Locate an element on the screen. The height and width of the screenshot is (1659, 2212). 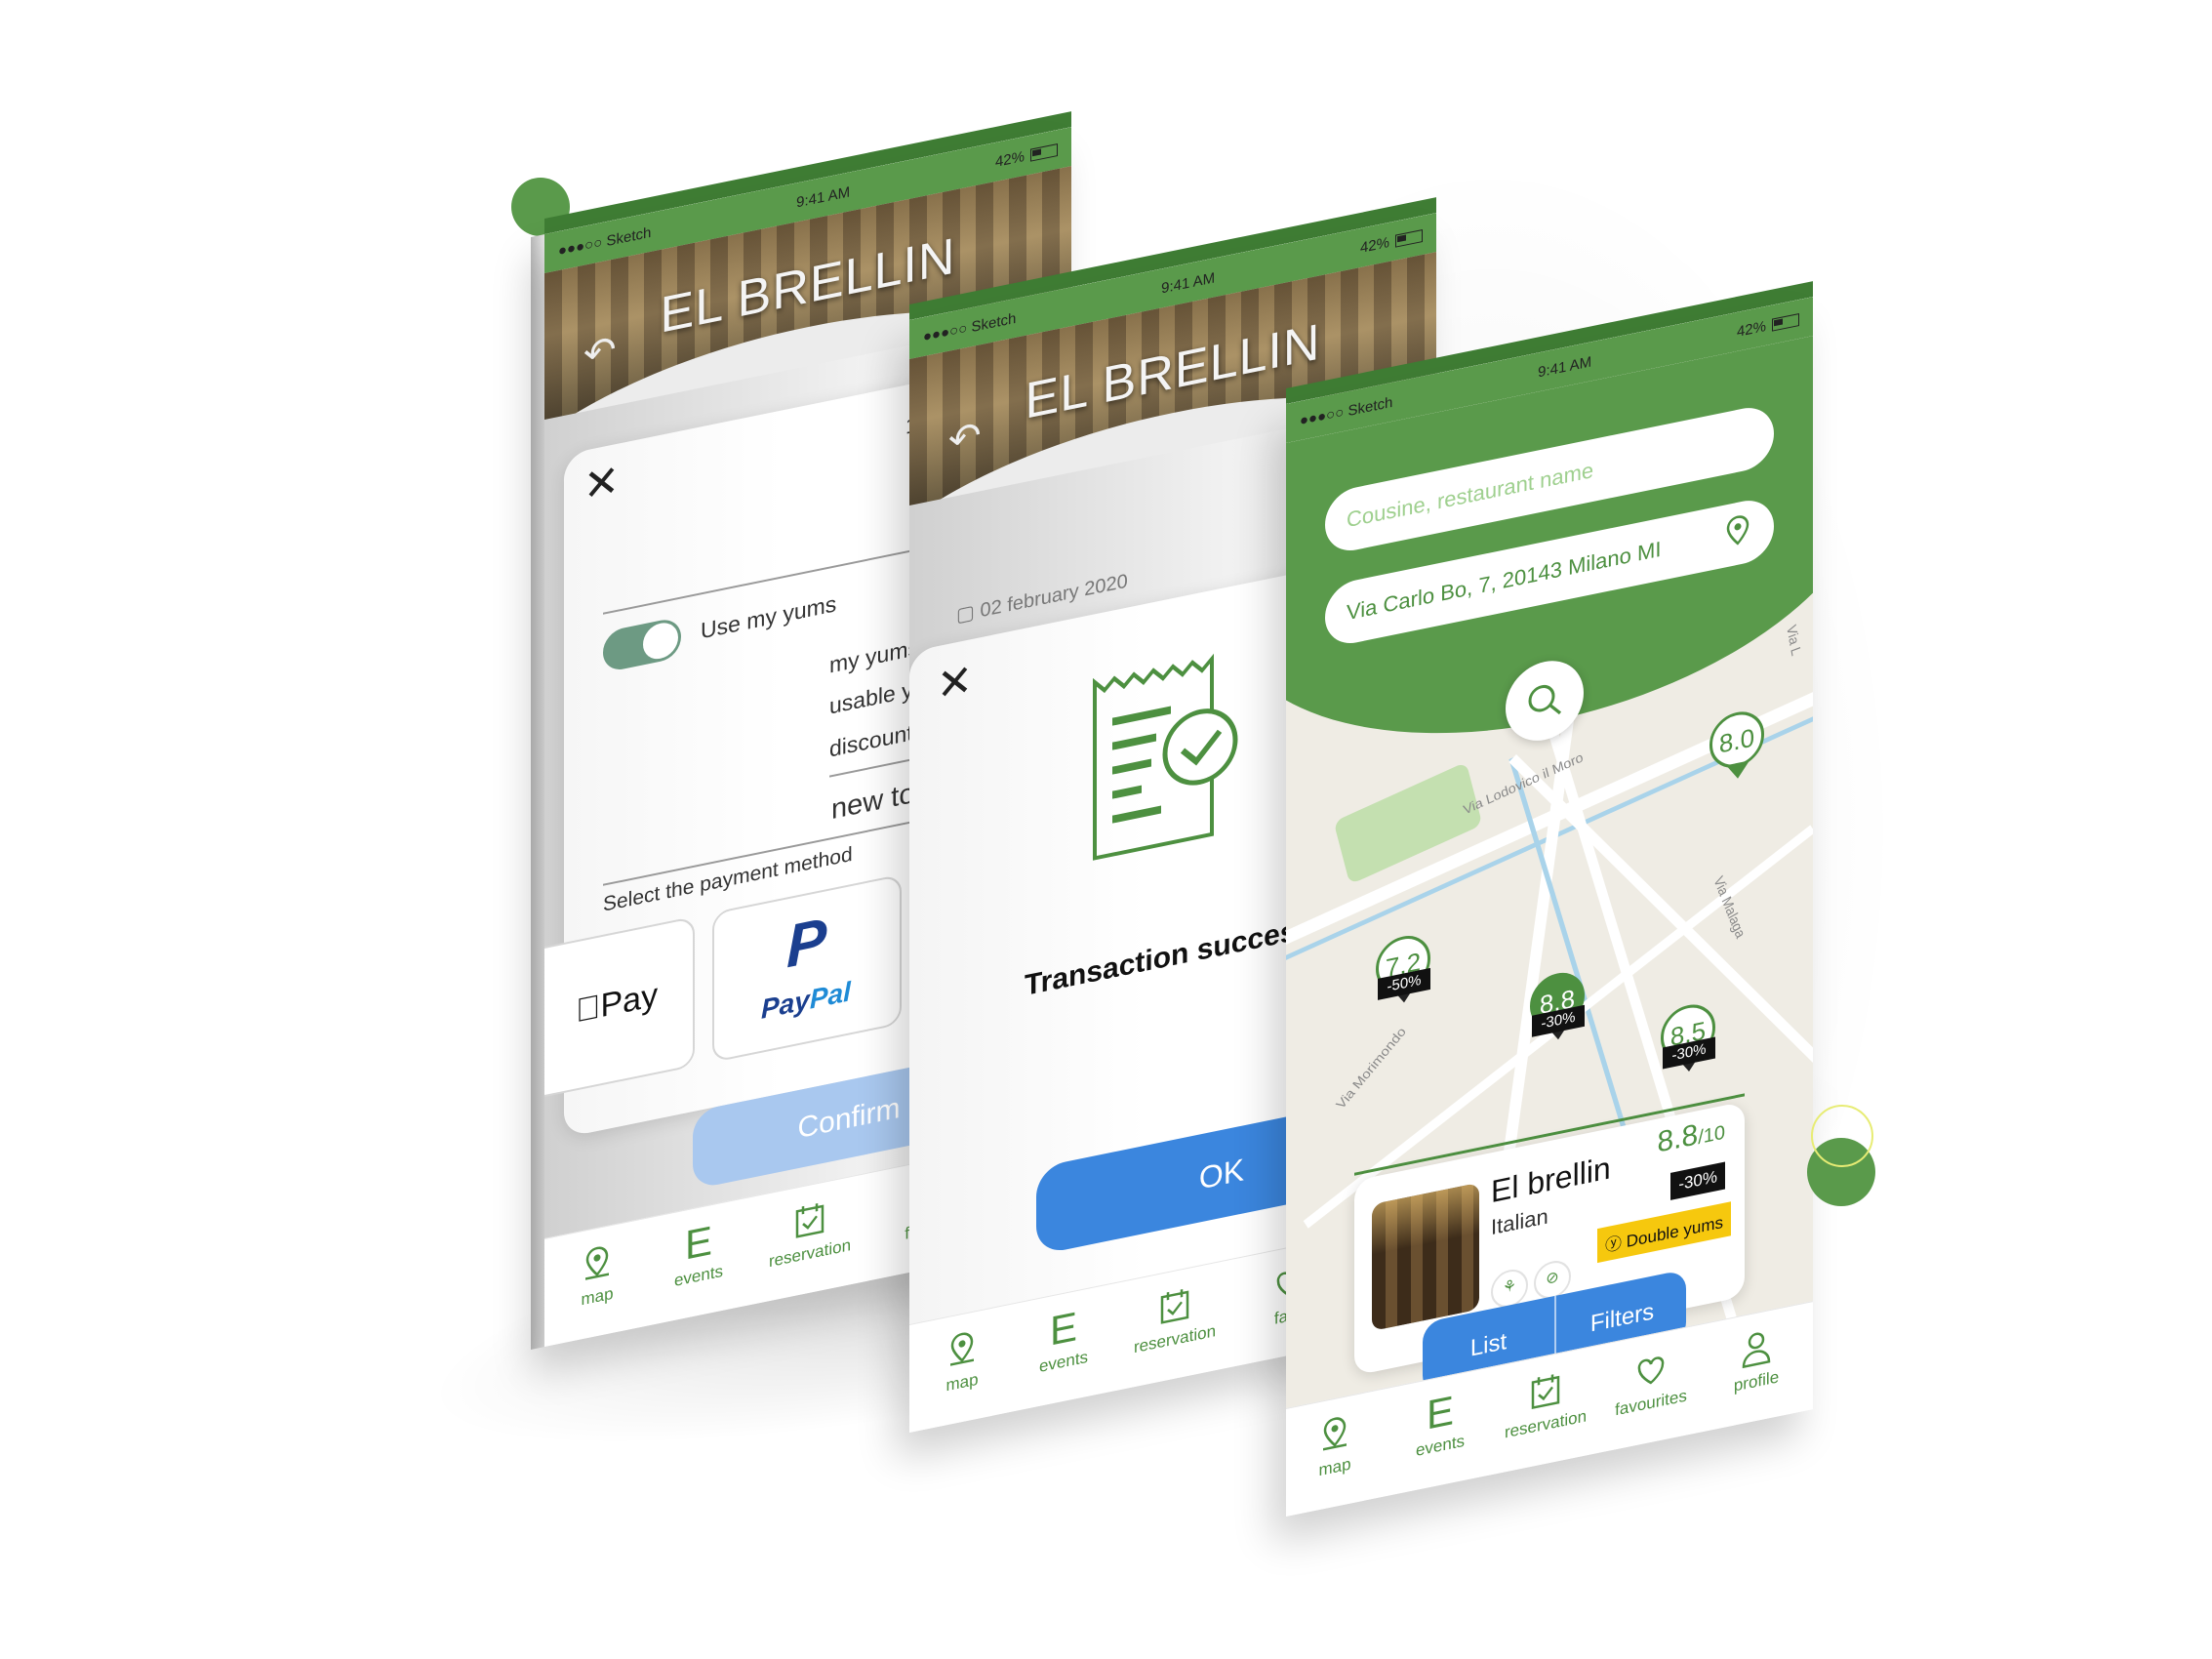
double-yums-badge: ⓨ Double yums is located at coordinates (1664, 1232).